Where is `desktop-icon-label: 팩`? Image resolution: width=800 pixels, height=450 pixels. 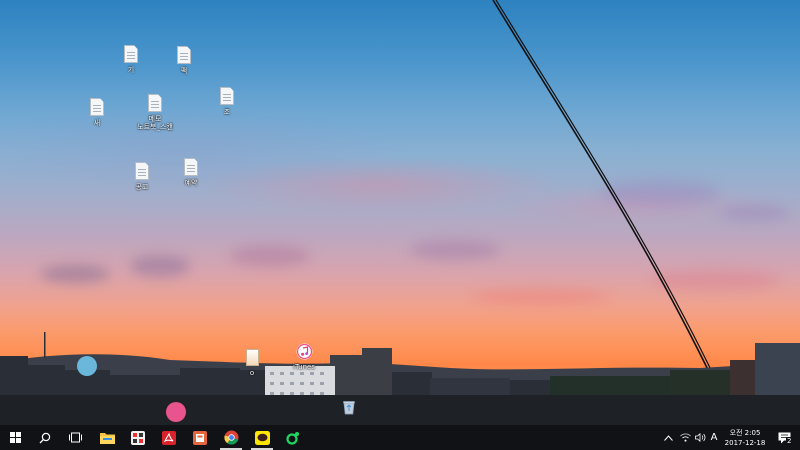 desktop-icon-label: 팩 is located at coordinates (184, 71).